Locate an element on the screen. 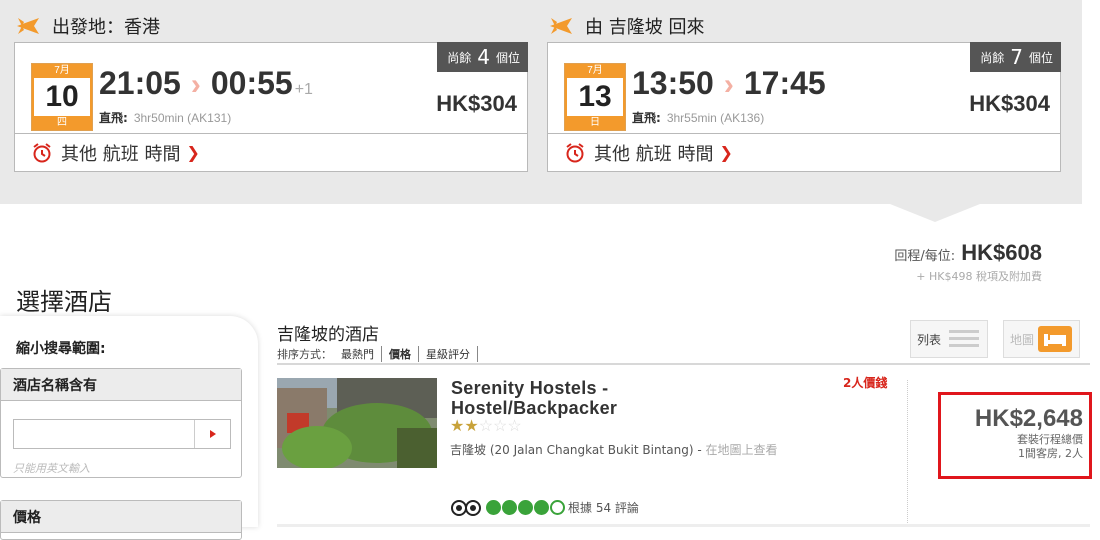 The width and height of the screenshot is (1100, 540). hotel-address-text: 吉隆坡 (20 Jalan Changkat Bukit Bintang) - is located at coordinates (578, 450).